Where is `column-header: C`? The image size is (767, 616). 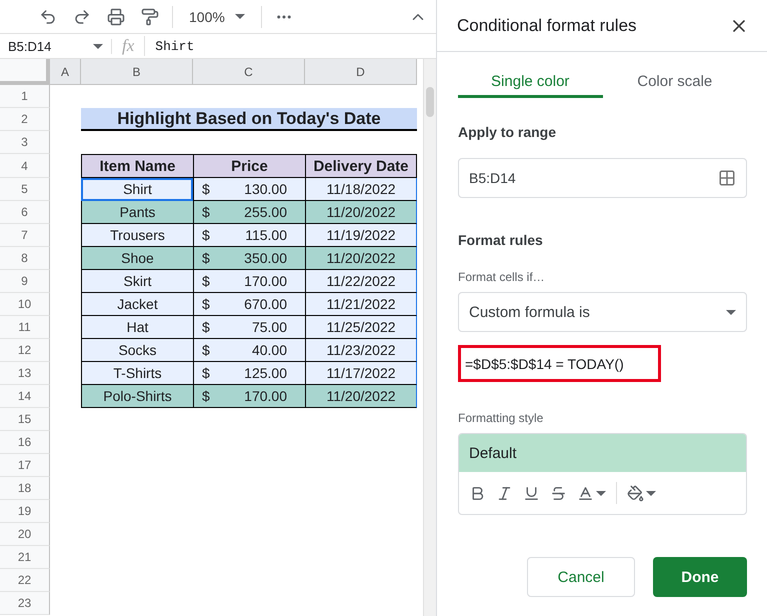 column-header: C is located at coordinates (249, 72).